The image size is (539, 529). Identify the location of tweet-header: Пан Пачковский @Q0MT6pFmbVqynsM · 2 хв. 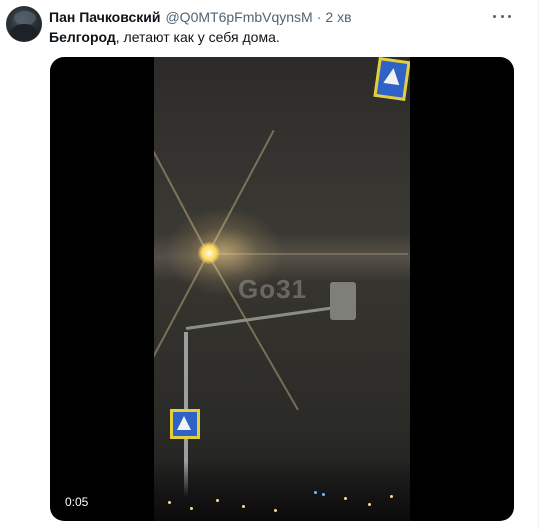
(200, 17).